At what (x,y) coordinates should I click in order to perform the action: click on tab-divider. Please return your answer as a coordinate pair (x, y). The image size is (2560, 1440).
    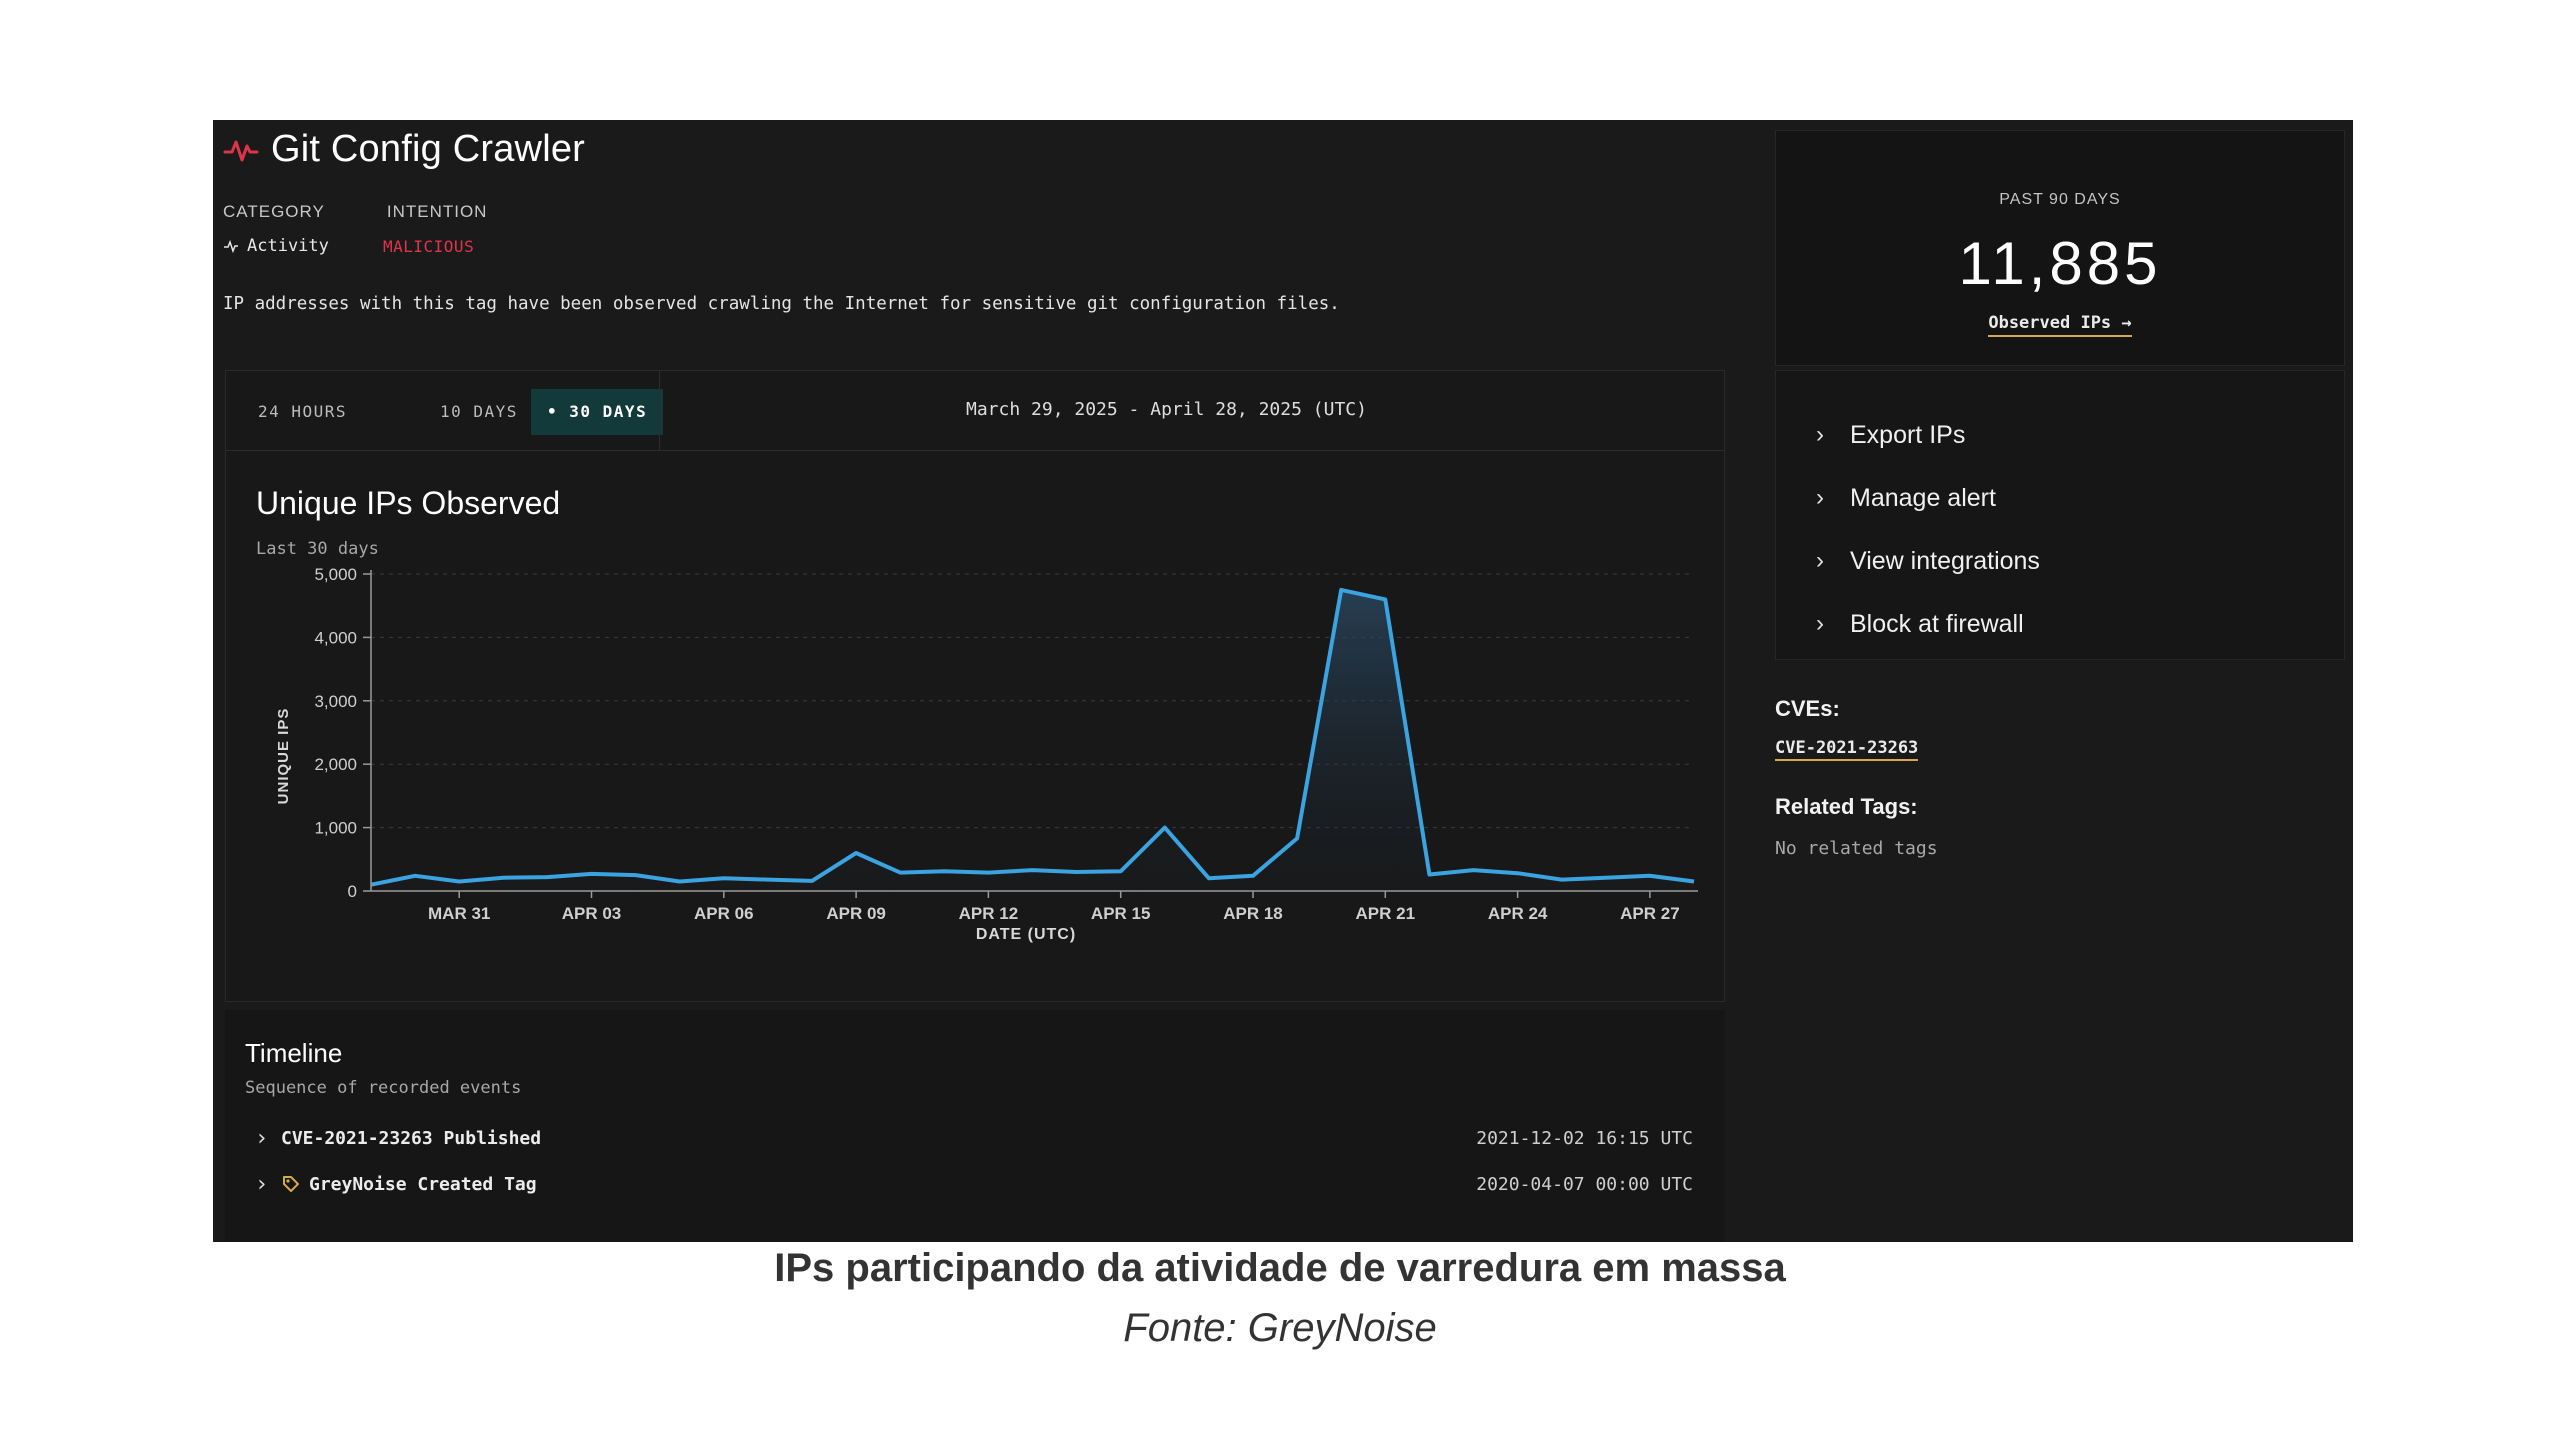
    Looking at the image, I should click on (659, 411).